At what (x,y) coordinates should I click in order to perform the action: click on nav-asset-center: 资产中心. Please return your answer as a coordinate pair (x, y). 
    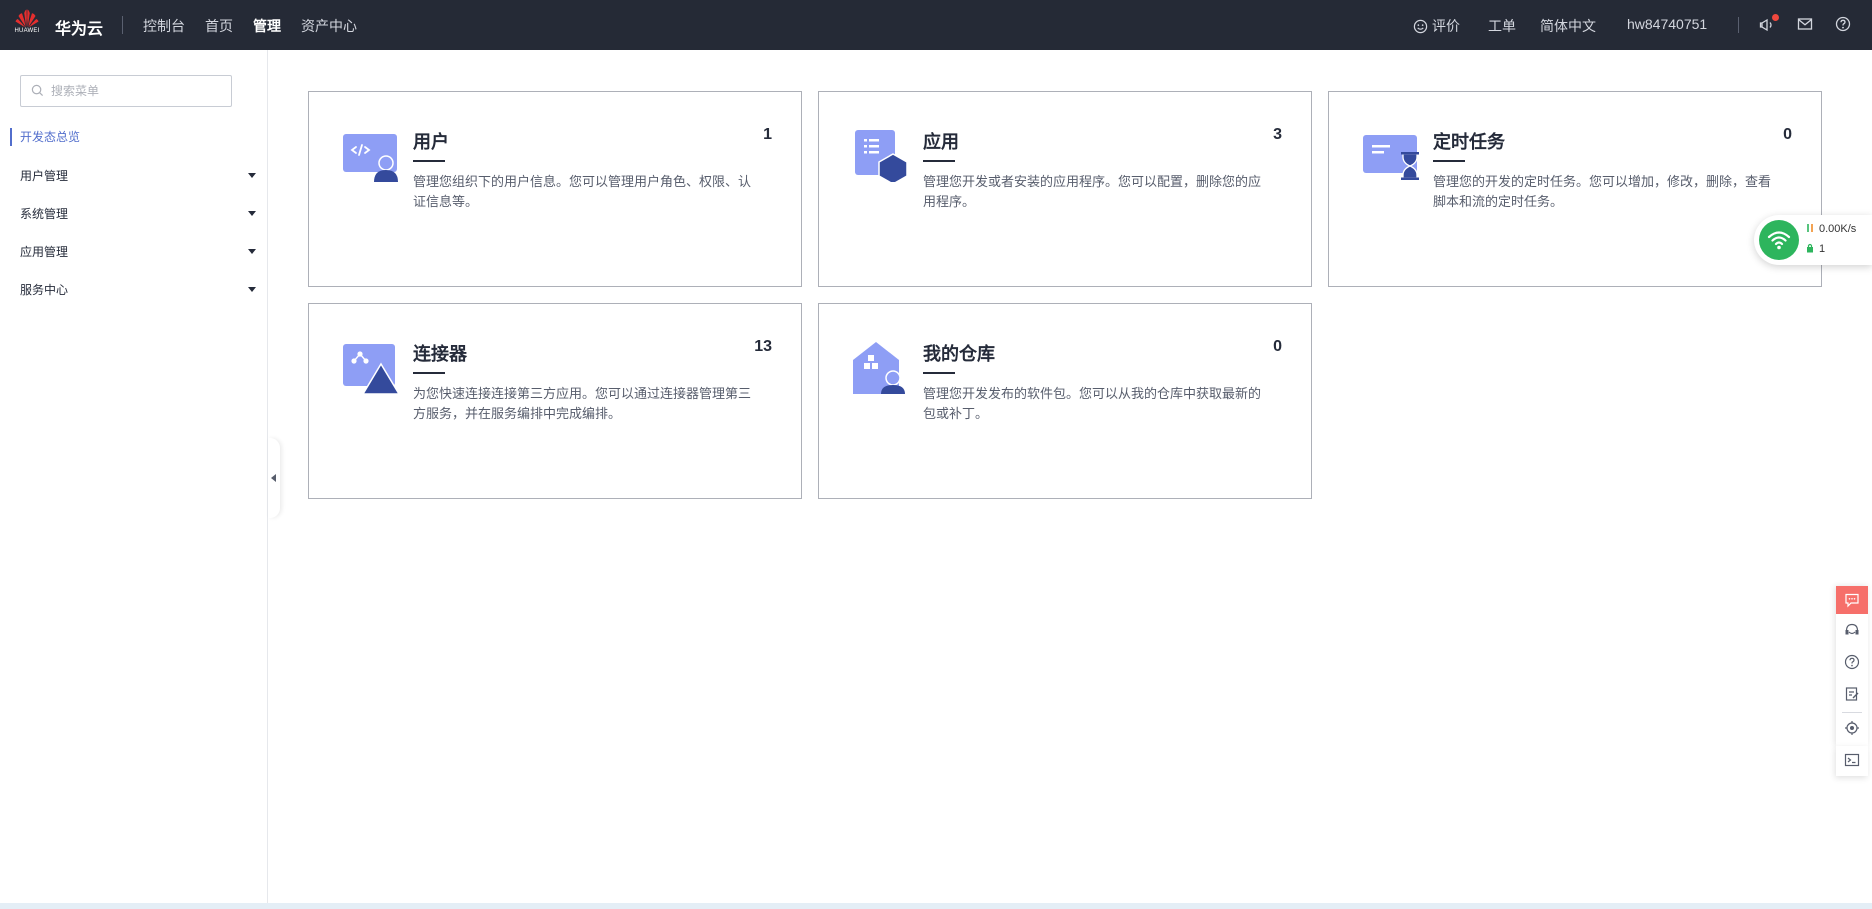
    Looking at the image, I should click on (329, 26).